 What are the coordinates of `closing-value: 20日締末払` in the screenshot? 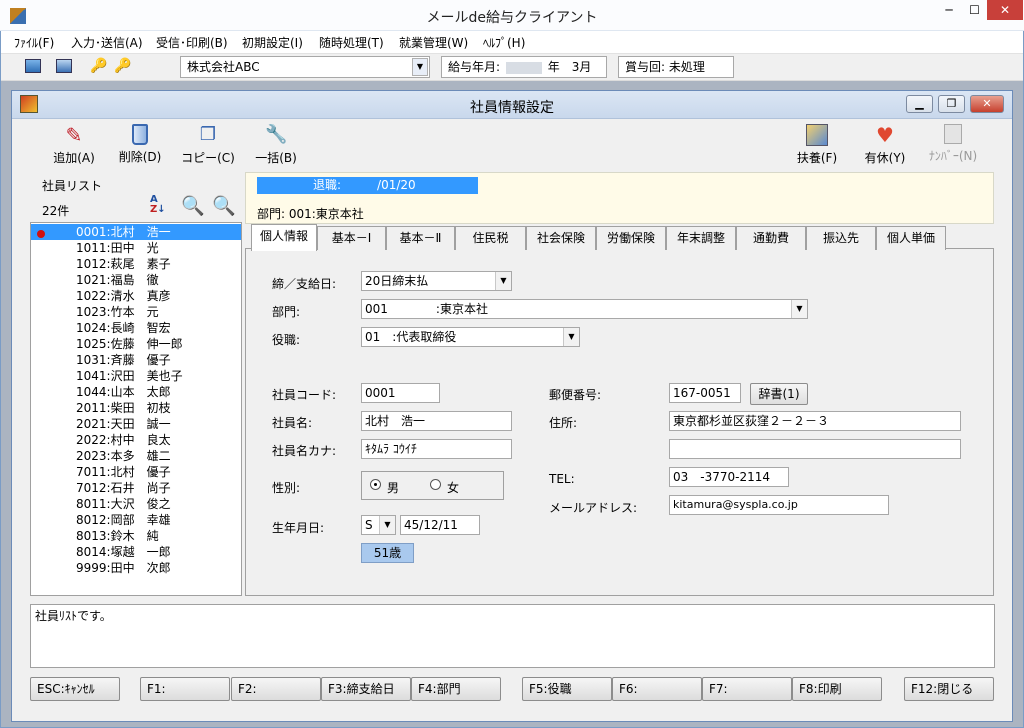 It's located at (397, 281).